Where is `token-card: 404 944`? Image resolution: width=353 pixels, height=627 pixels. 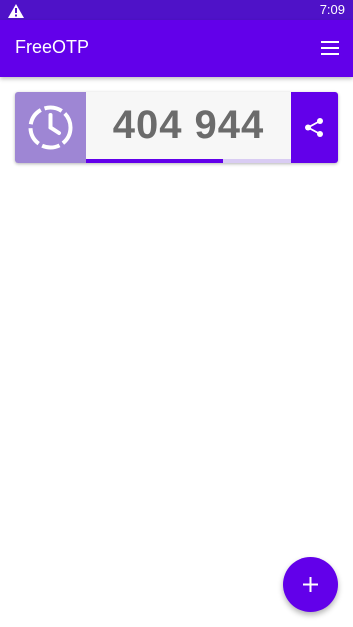 token-card: 404 944 is located at coordinates (176, 127).